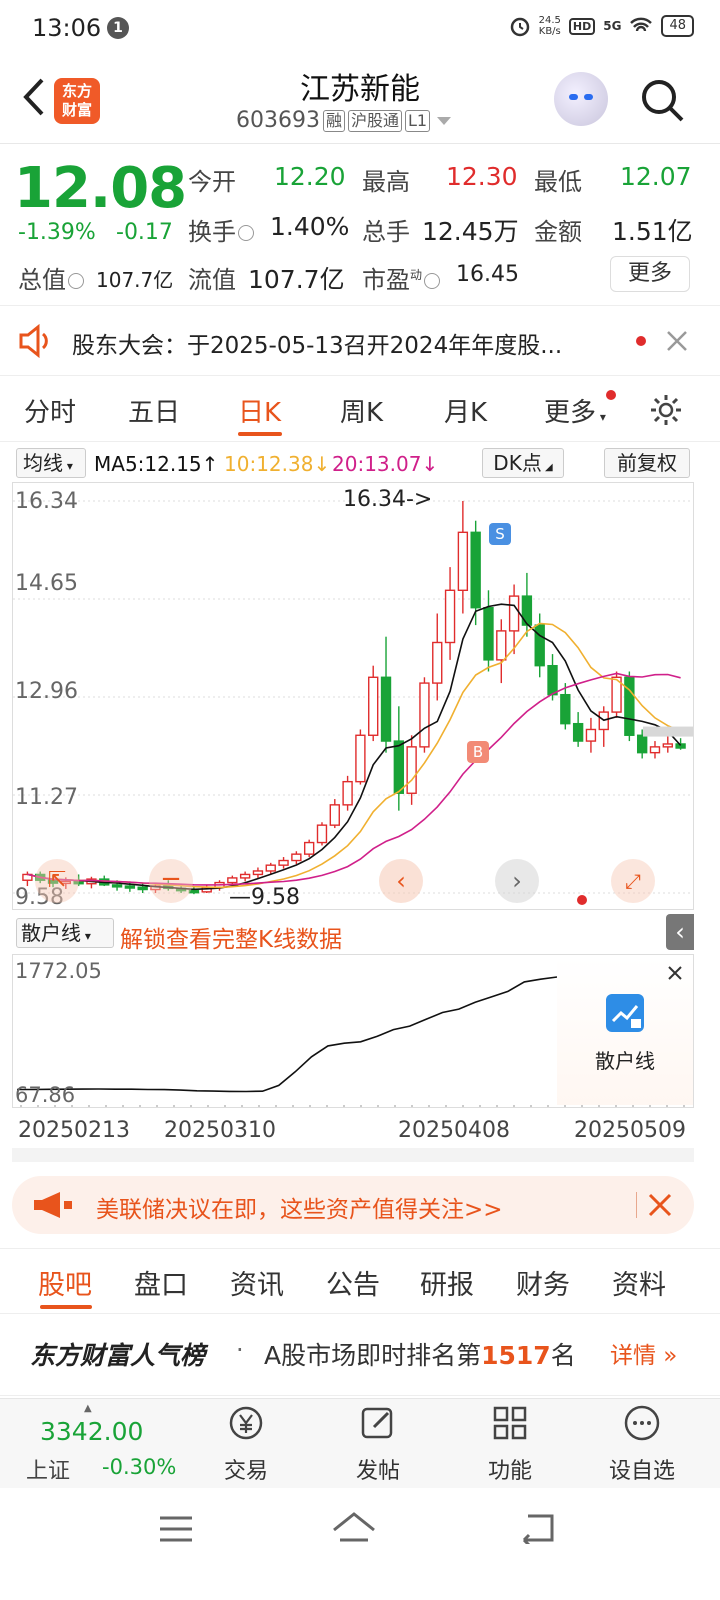 This screenshot has height=1600, width=720. Describe the element at coordinates (257, 1282) in the screenshot. I see `tab-news: 资讯` at that location.